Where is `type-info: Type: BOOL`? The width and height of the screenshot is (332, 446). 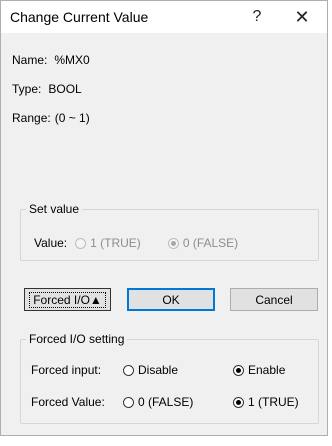 type-info: Type: BOOL is located at coordinates (47, 89).